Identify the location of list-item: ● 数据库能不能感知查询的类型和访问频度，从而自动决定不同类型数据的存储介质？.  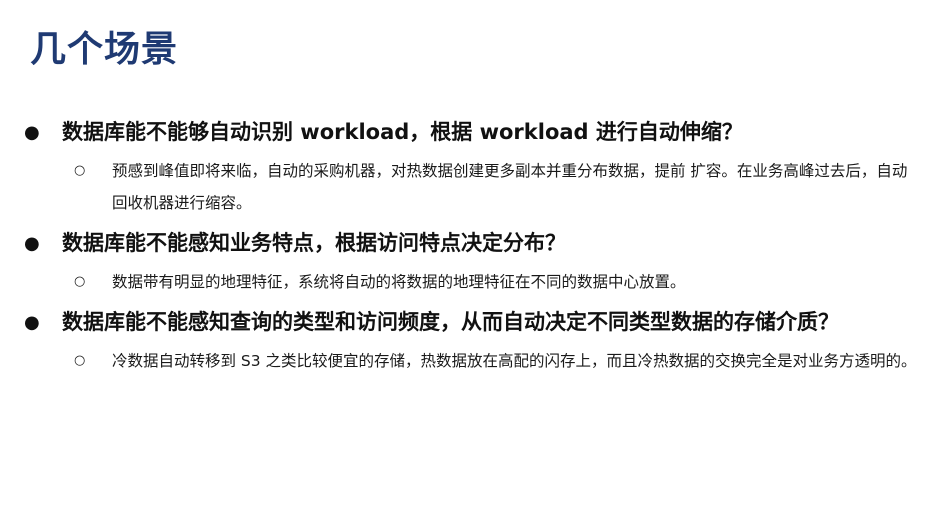
(469, 322).